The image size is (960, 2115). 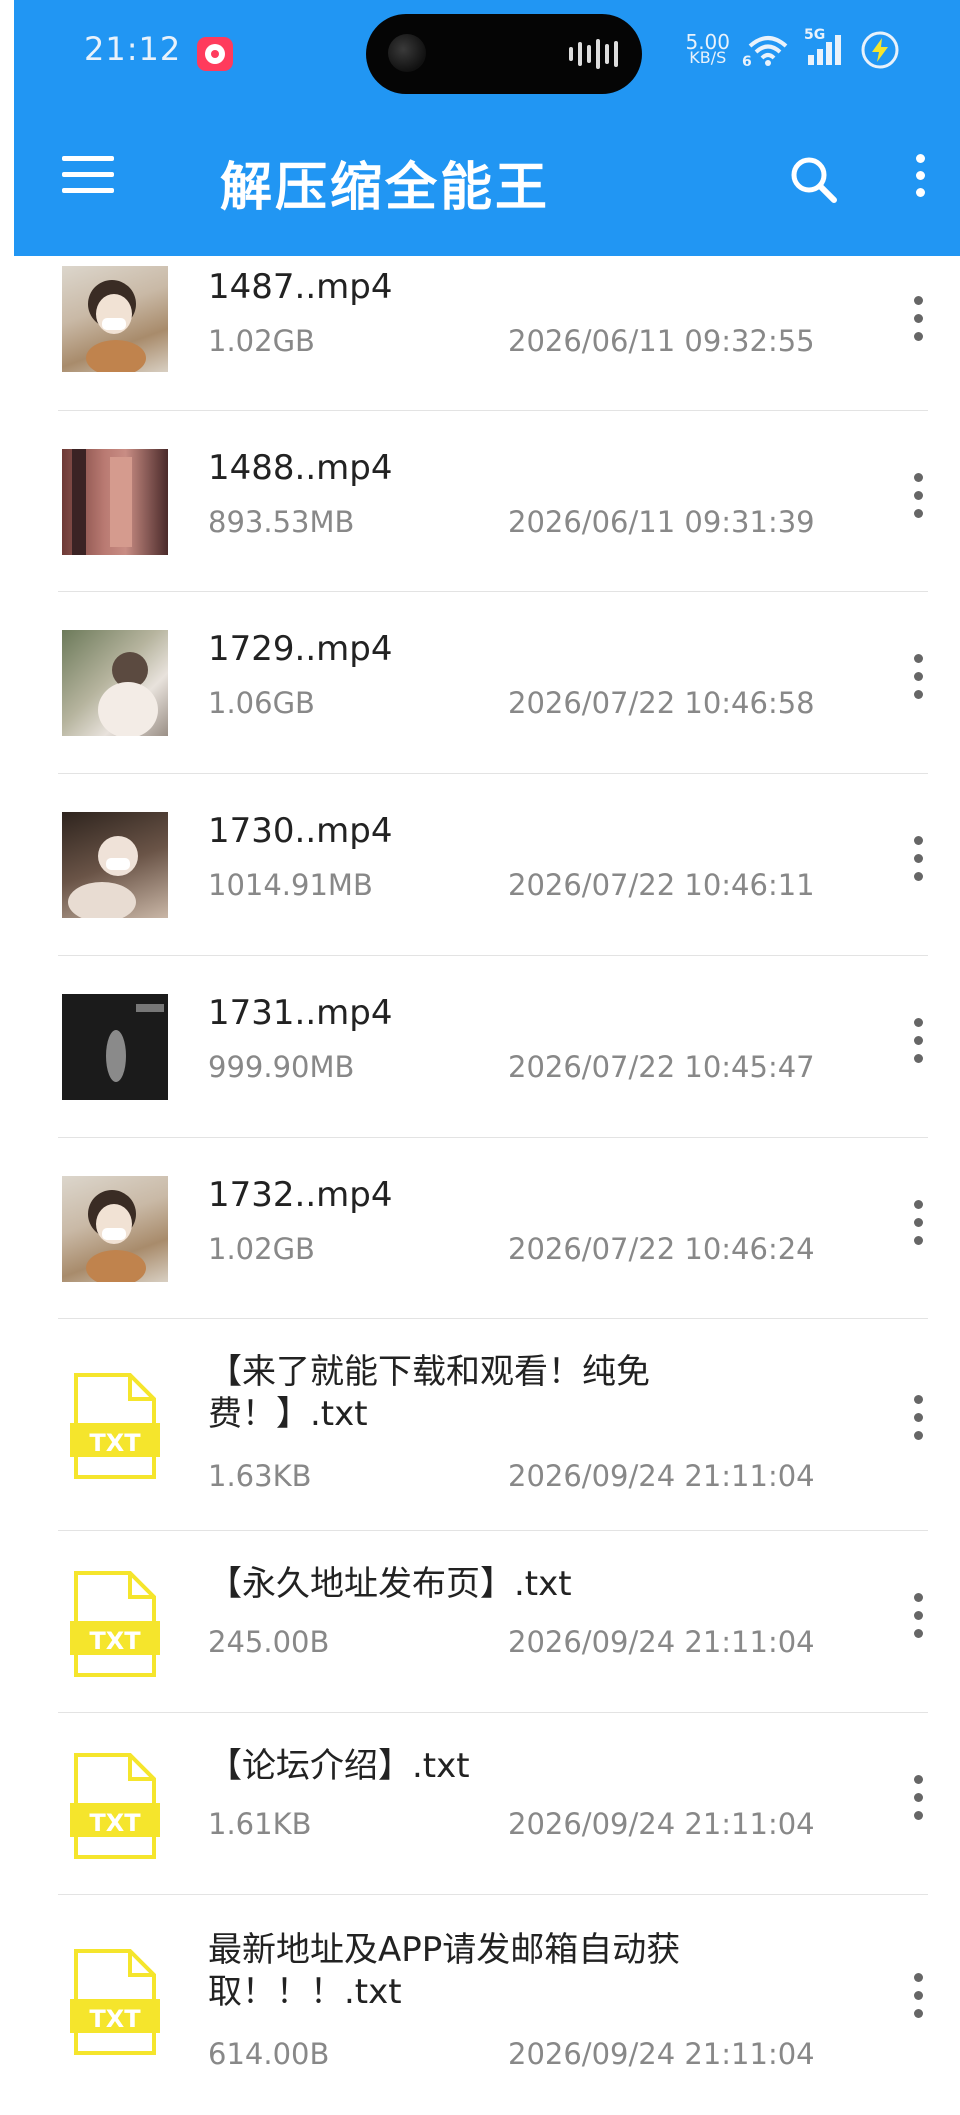 I want to click on file-name: 【永久地址发布页】.txt, so click(x=390, y=1584).